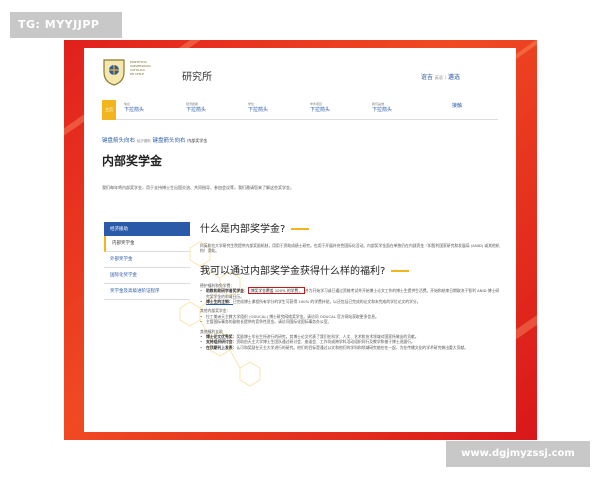 The image size is (600, 480). What do you see at coordinates (427, 77) in the screenshot?
I see `header-link: 谊吉` at bounding box center [427, 77].